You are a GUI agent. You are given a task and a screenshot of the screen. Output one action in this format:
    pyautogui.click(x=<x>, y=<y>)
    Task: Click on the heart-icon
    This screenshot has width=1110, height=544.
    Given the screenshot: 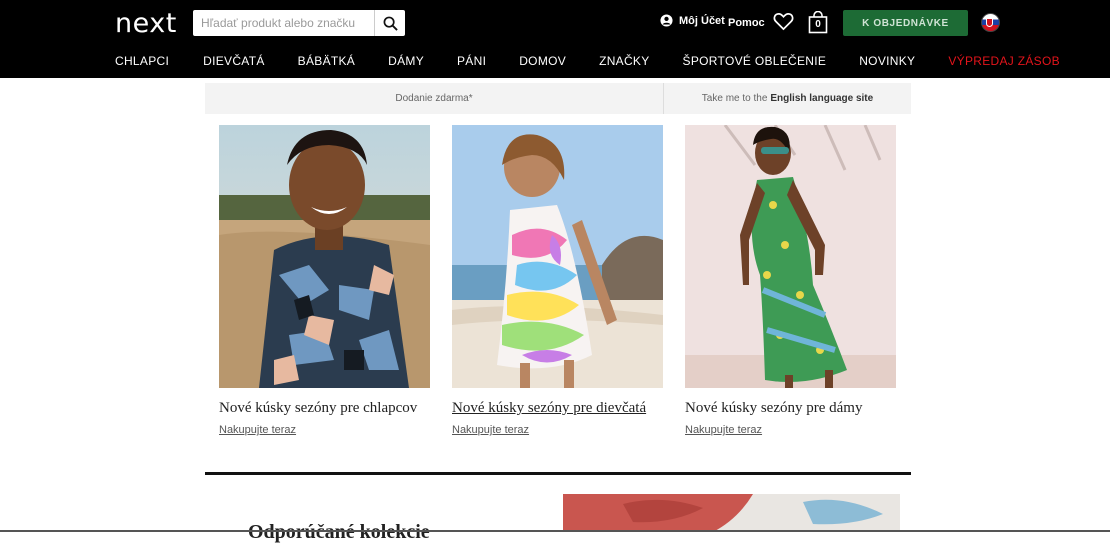 What is the action you would take?
    pyautogui.click(x=783, y=22)
    